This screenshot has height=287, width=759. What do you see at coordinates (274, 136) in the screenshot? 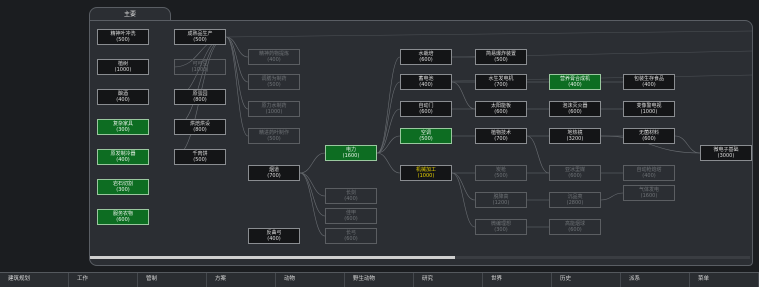
I see `research-node: 精进药叶制作 (500)` at bounding box center [274, 136].